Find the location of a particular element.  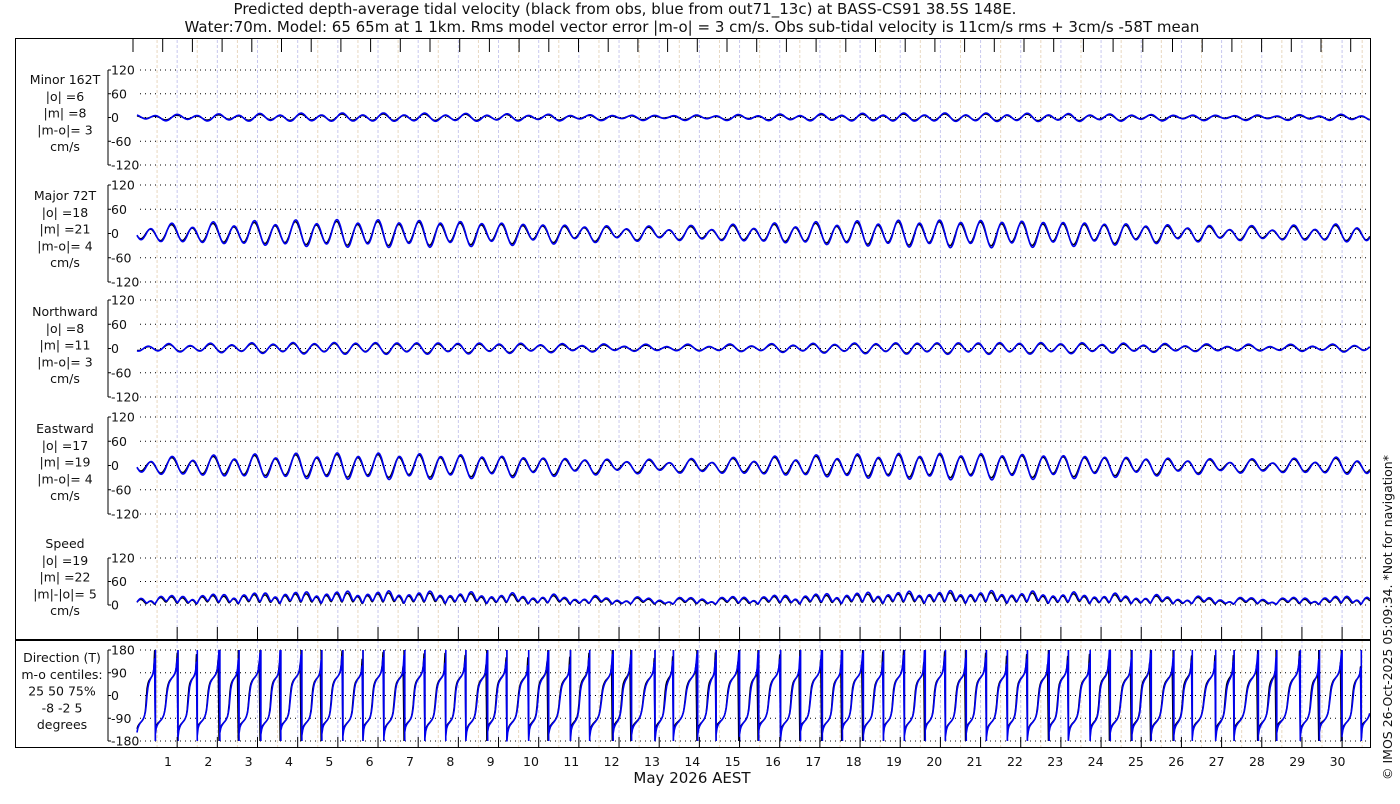

x-tick-label: 30 is located at coordinates (1338, 761).